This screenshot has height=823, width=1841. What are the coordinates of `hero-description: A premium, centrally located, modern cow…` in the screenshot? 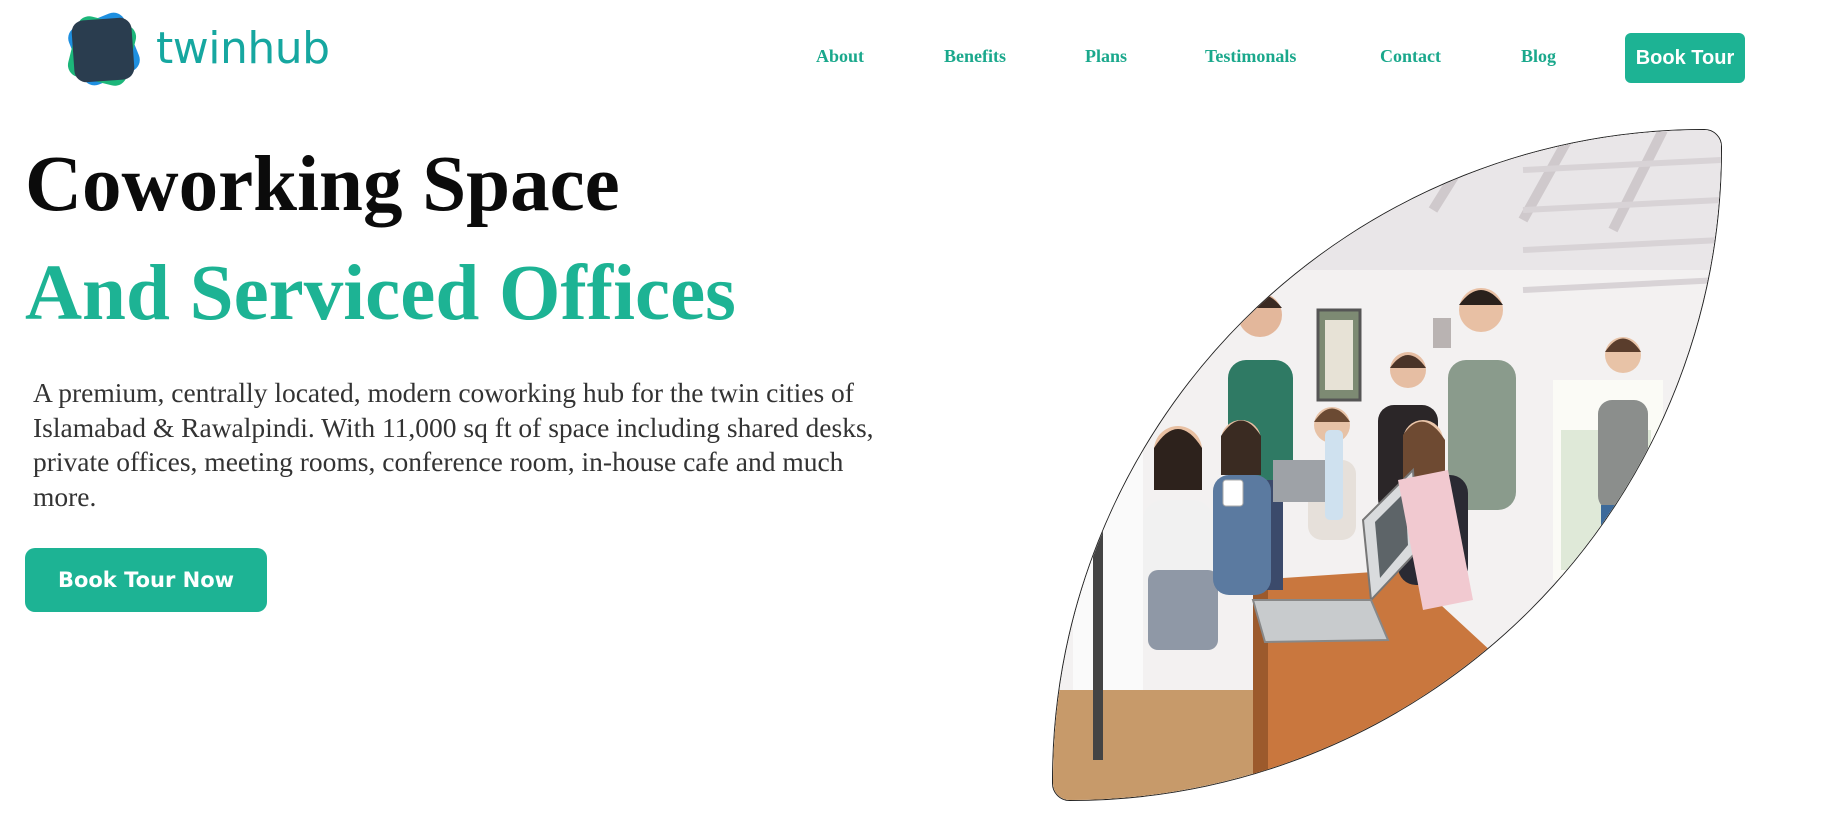 It's located at (453, 444).